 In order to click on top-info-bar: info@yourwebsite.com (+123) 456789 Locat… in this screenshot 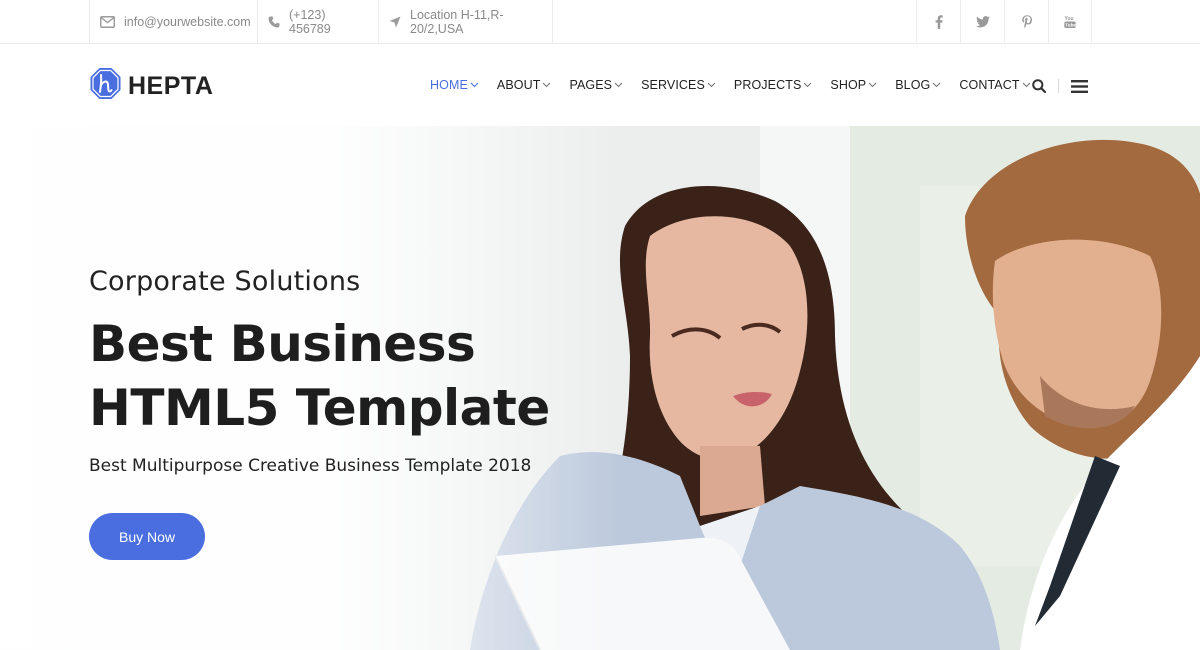, I will do `click(600, 22)`.